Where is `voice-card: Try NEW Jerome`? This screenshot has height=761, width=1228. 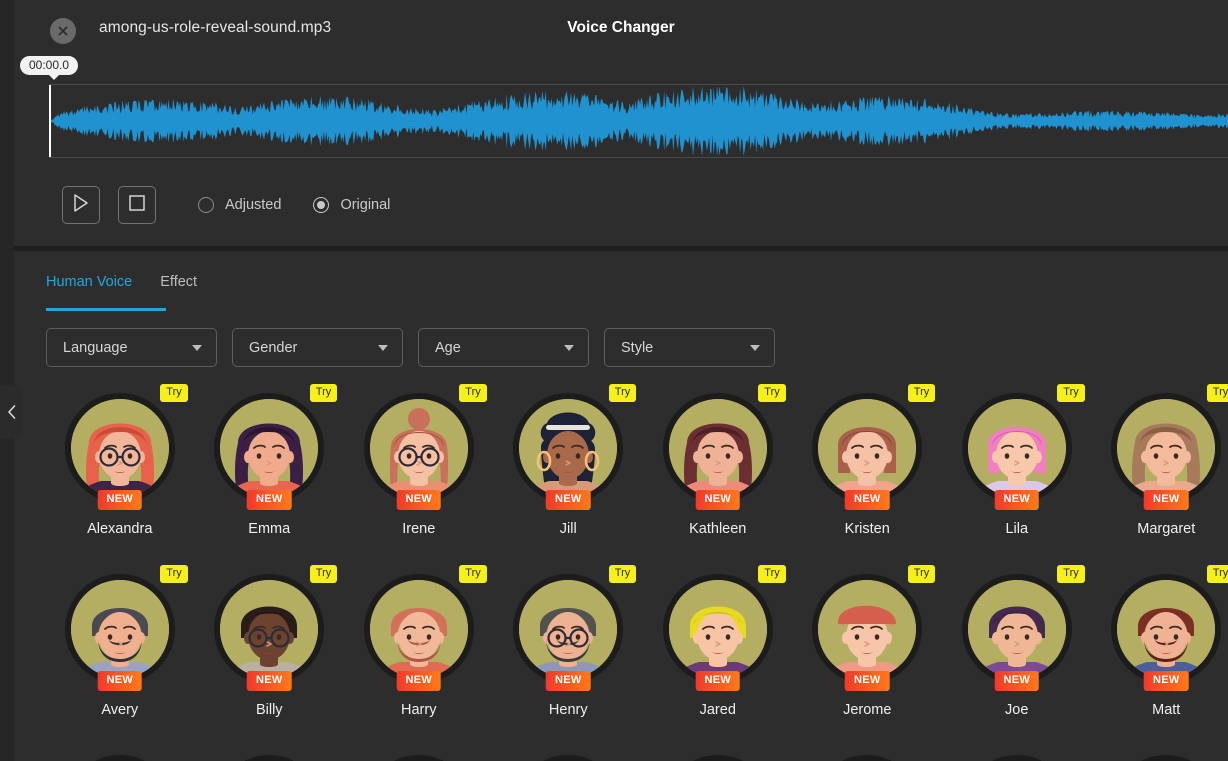 voice-card: Try NEW Jerome is located at coordinates (868, 653).